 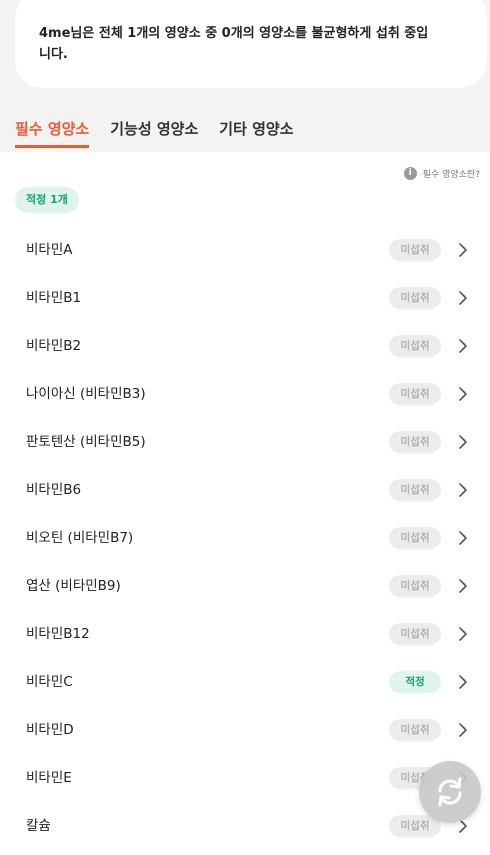 I want to click on adequate-count-badge: 적정 1개, so click(x=47, y=200).